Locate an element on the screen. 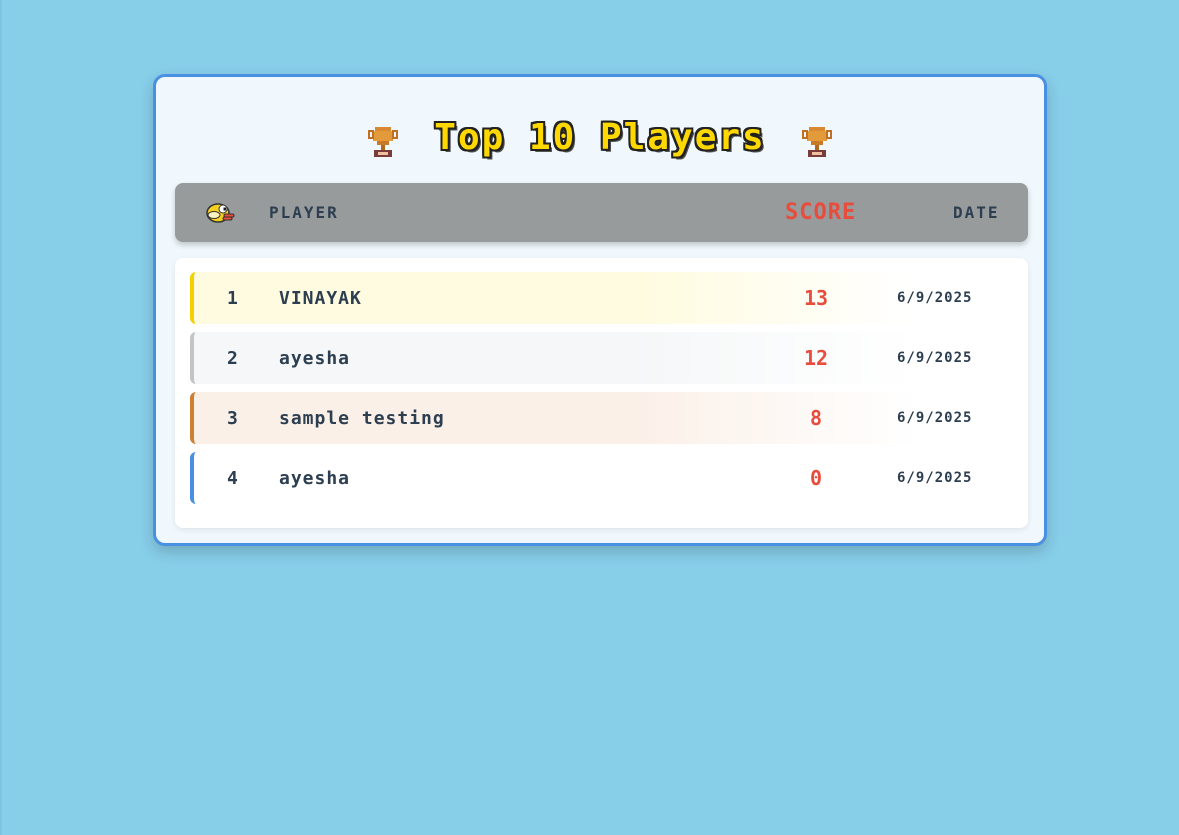 This screenshot has height=835, width=1179. score-column-header: SCORE is located at coordinates (821, 212).